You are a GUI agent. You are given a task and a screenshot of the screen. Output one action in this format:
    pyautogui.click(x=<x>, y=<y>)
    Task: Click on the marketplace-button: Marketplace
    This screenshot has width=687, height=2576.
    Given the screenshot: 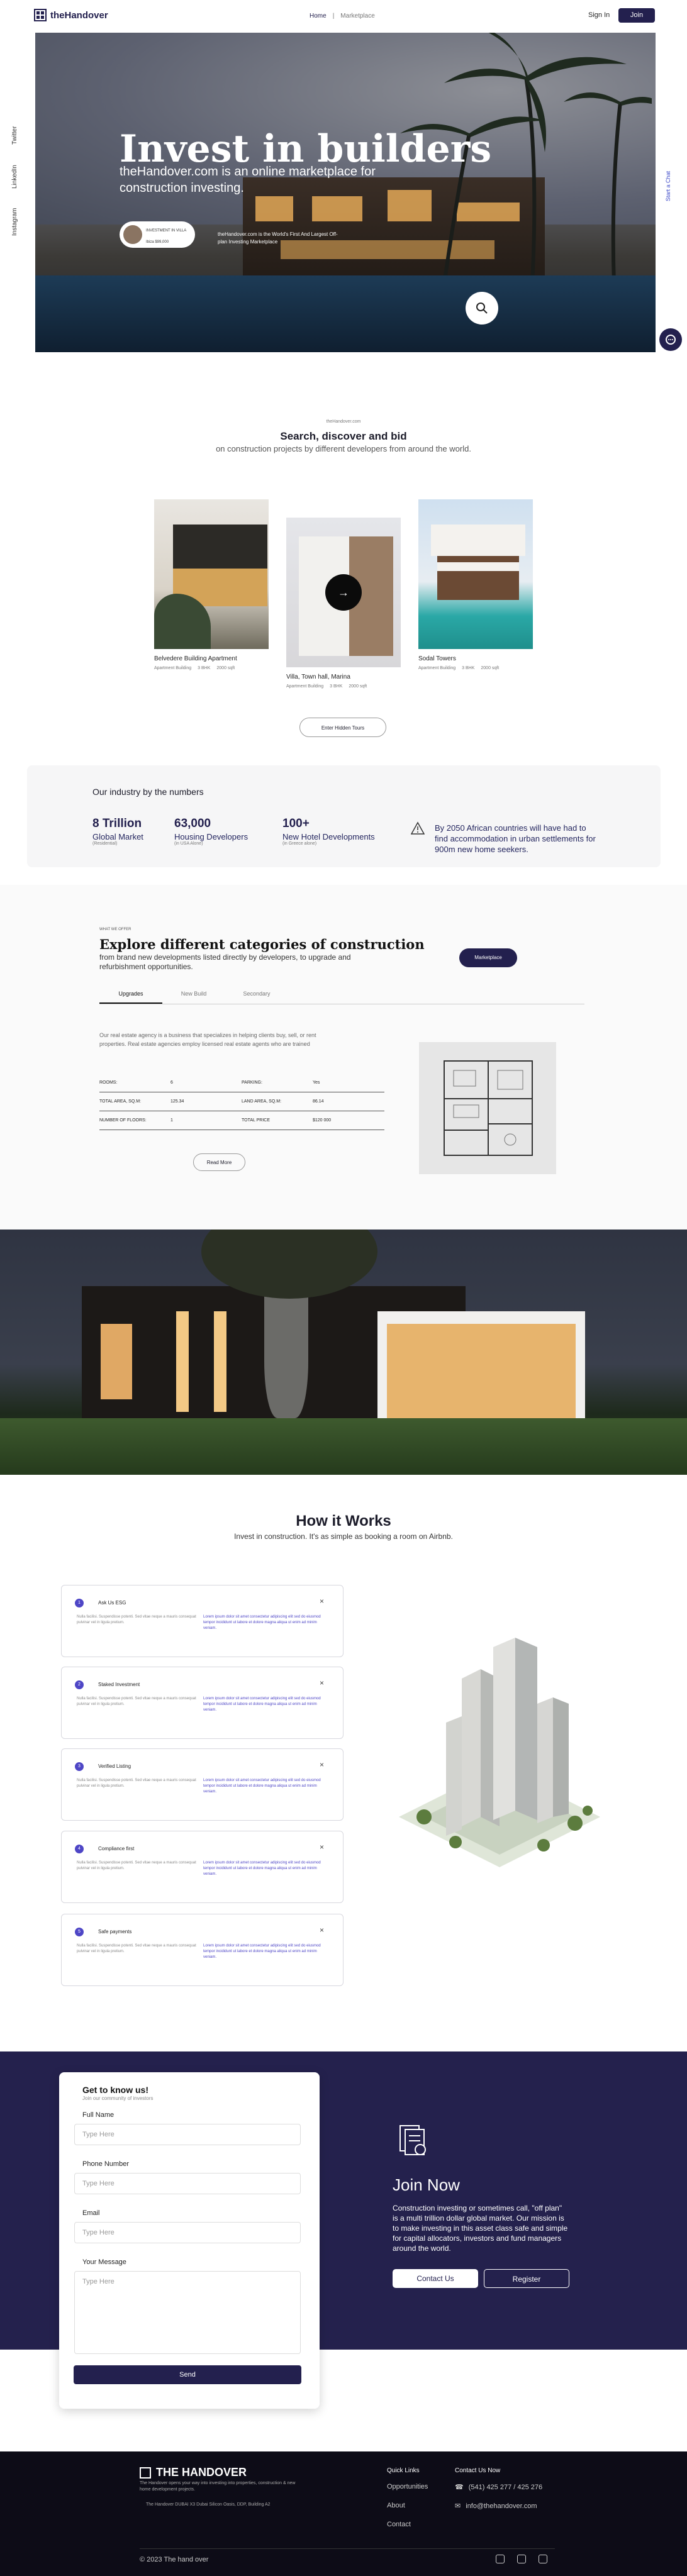 What is the action you would take?
    pyautogui.click(x=488, y=957)
    